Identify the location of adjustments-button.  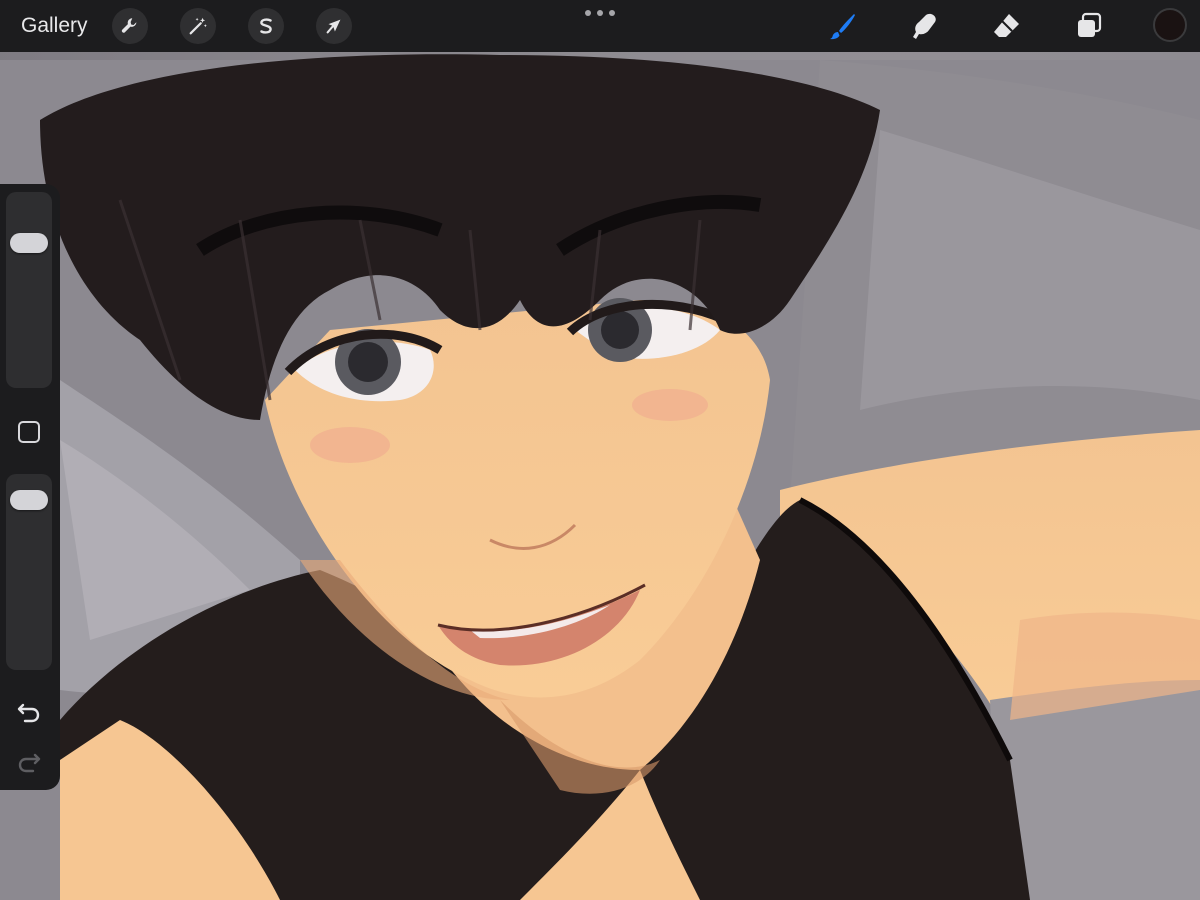
(198, 26).